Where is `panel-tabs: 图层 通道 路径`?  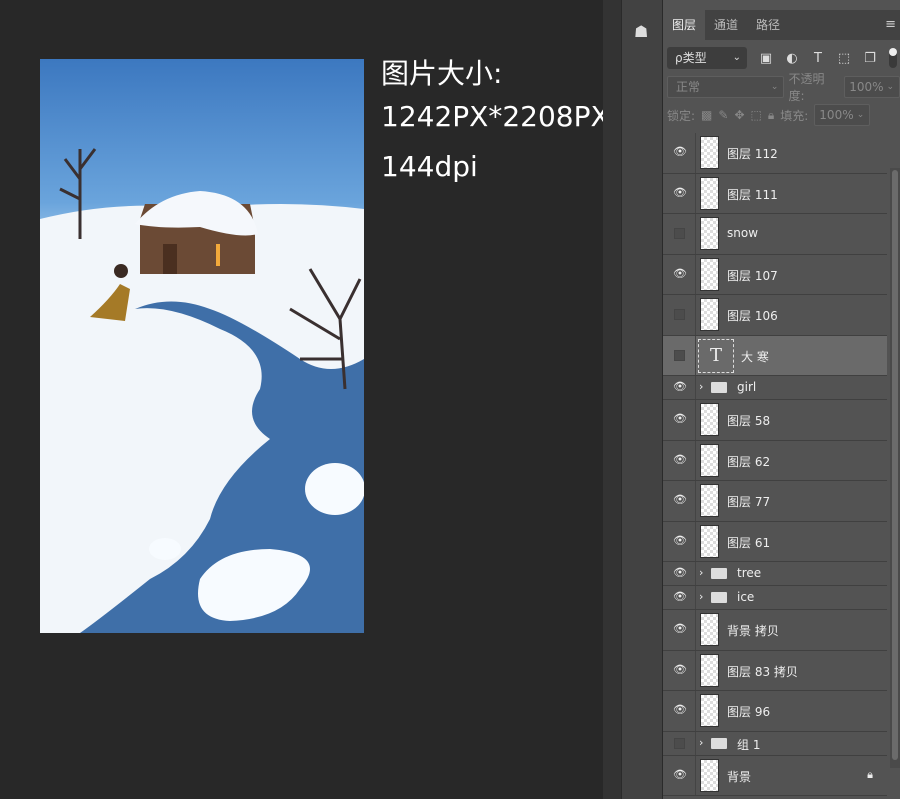 panel-tabs: 图层 通道 路径 is located at coordinates (781, 25).